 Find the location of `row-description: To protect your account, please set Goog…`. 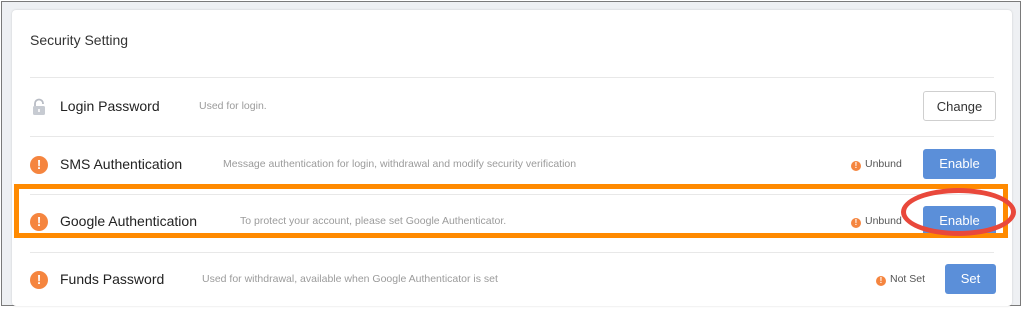

row-description: To protect your account, please set Goog… is located at coordinates (373, 221).